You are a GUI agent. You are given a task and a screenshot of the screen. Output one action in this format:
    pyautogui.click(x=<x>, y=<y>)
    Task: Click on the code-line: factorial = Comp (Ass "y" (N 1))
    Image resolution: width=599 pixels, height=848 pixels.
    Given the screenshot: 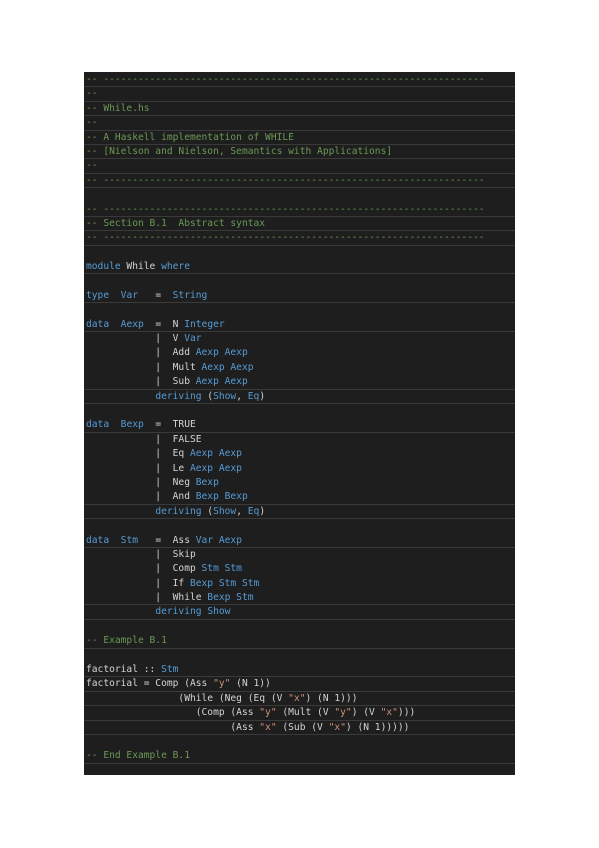 What is the action you would take?
    pyautogui.click(x=299, y=684)
    